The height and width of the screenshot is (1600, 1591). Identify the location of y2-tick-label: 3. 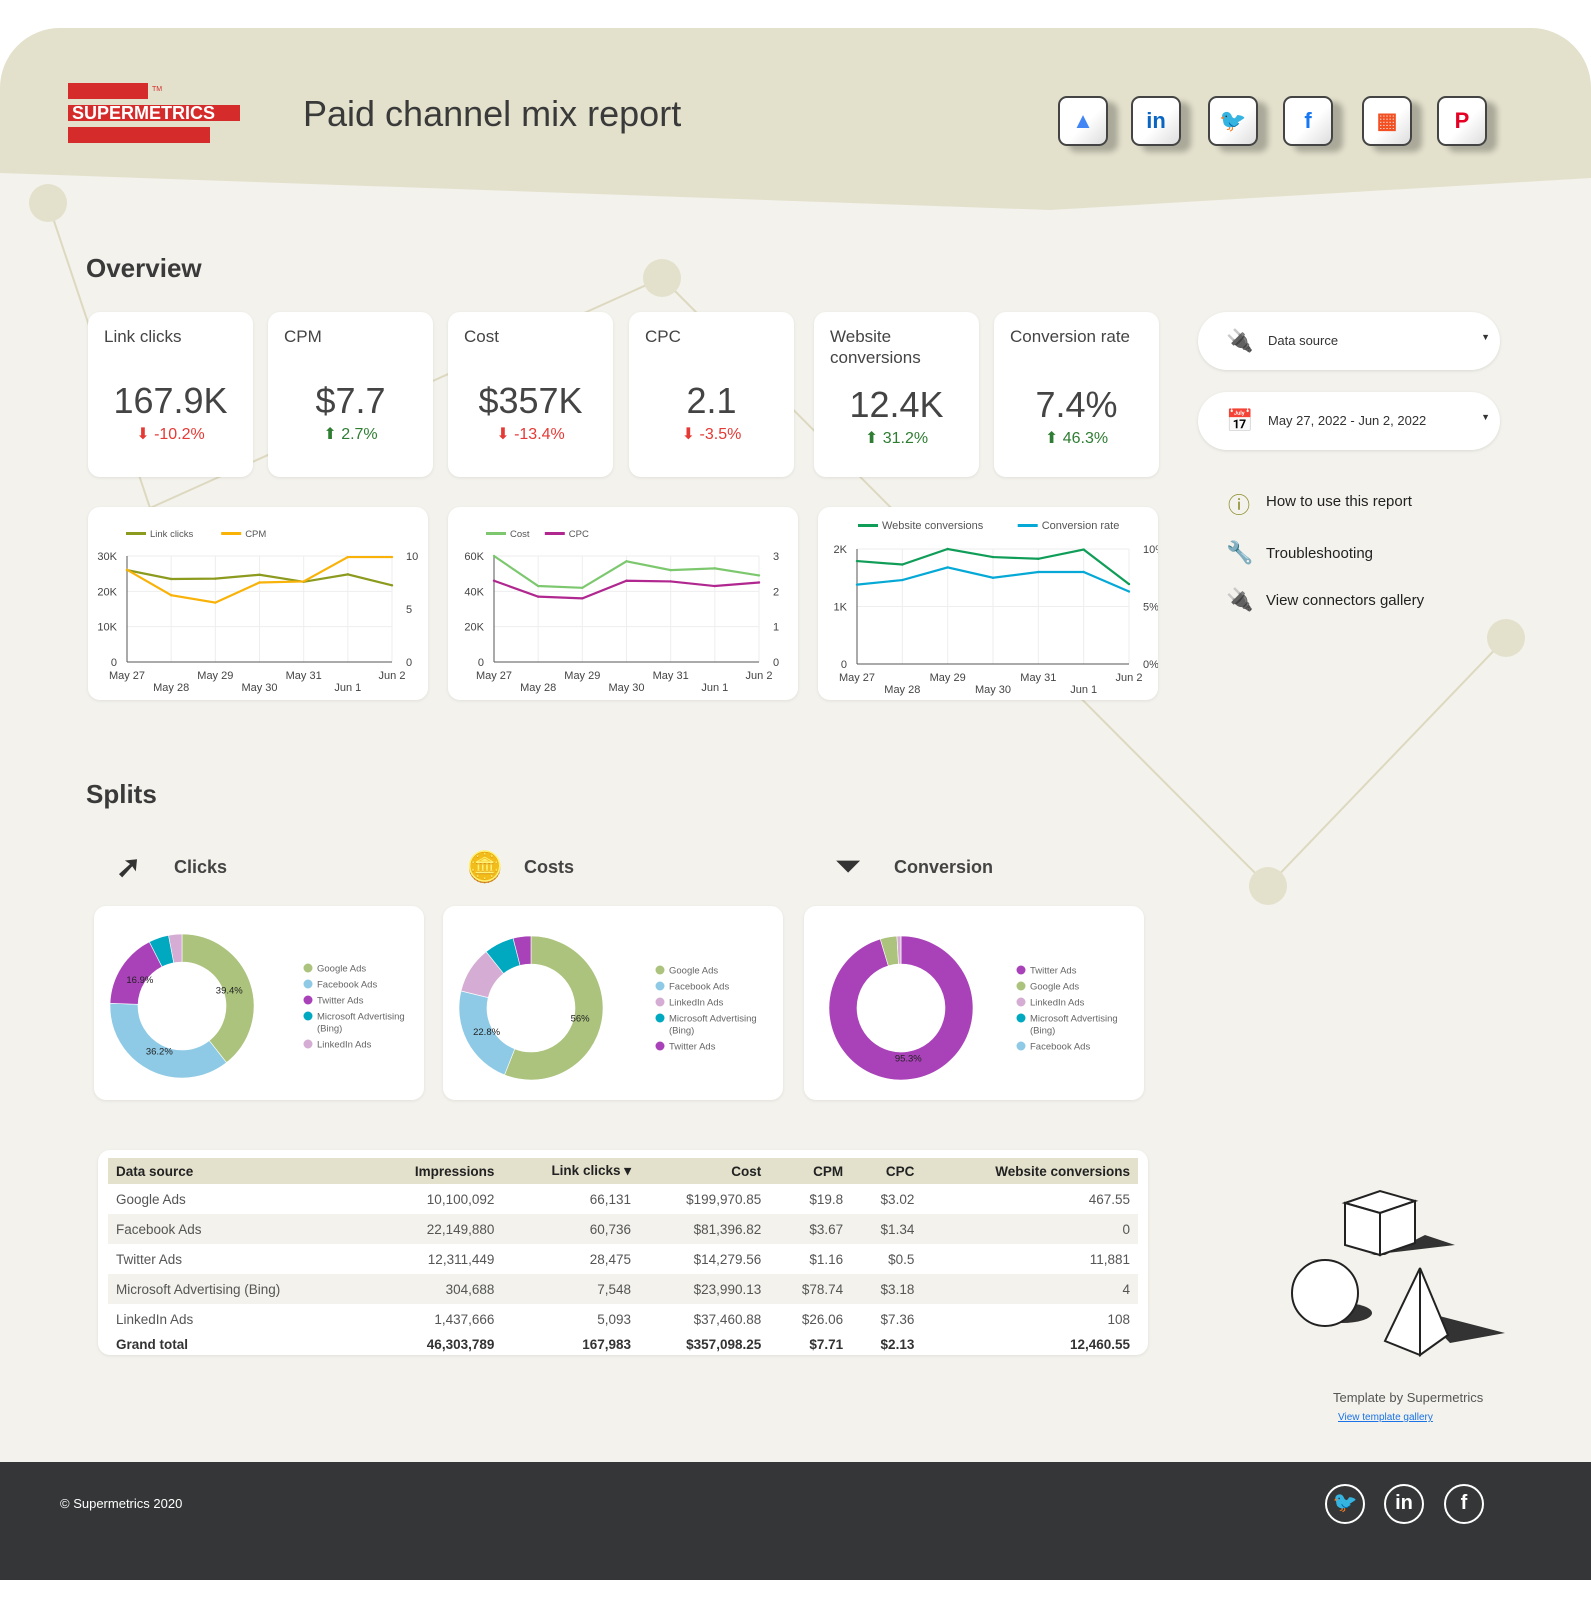
(776, 557).